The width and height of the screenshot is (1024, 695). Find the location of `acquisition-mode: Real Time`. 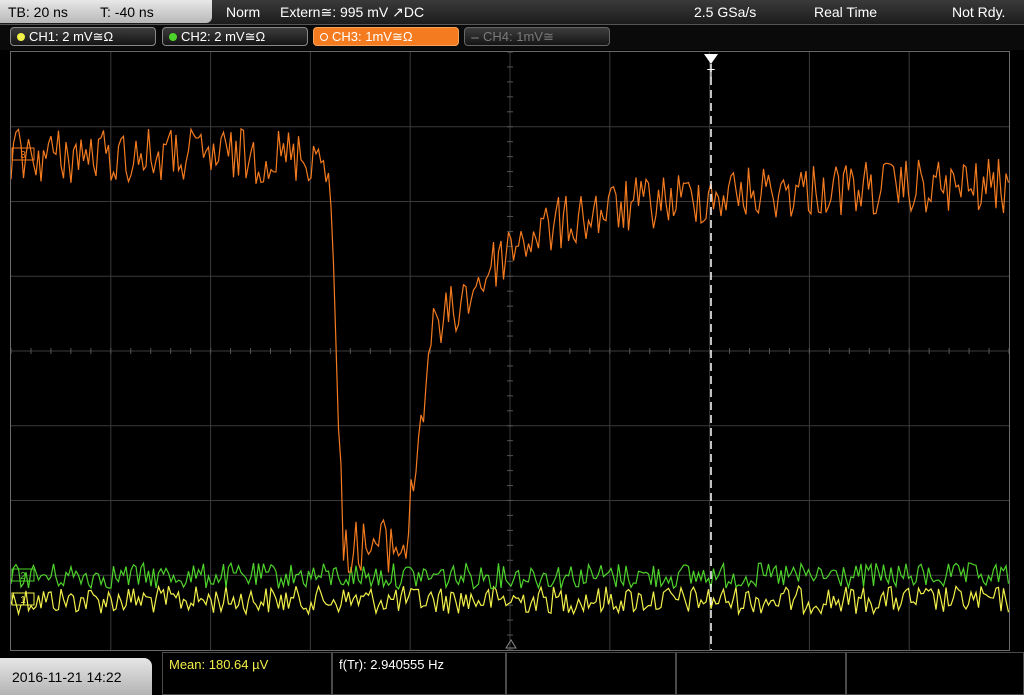

acquisition-mode: Real Time is located at coordinates (845, 12).